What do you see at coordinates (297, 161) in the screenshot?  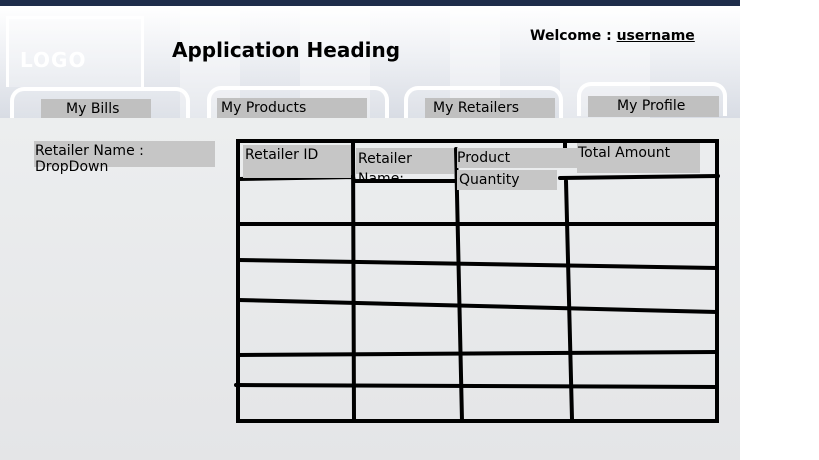 I see `column-header-retailer-id: Retailer ID` at bounding box center [297, 161].